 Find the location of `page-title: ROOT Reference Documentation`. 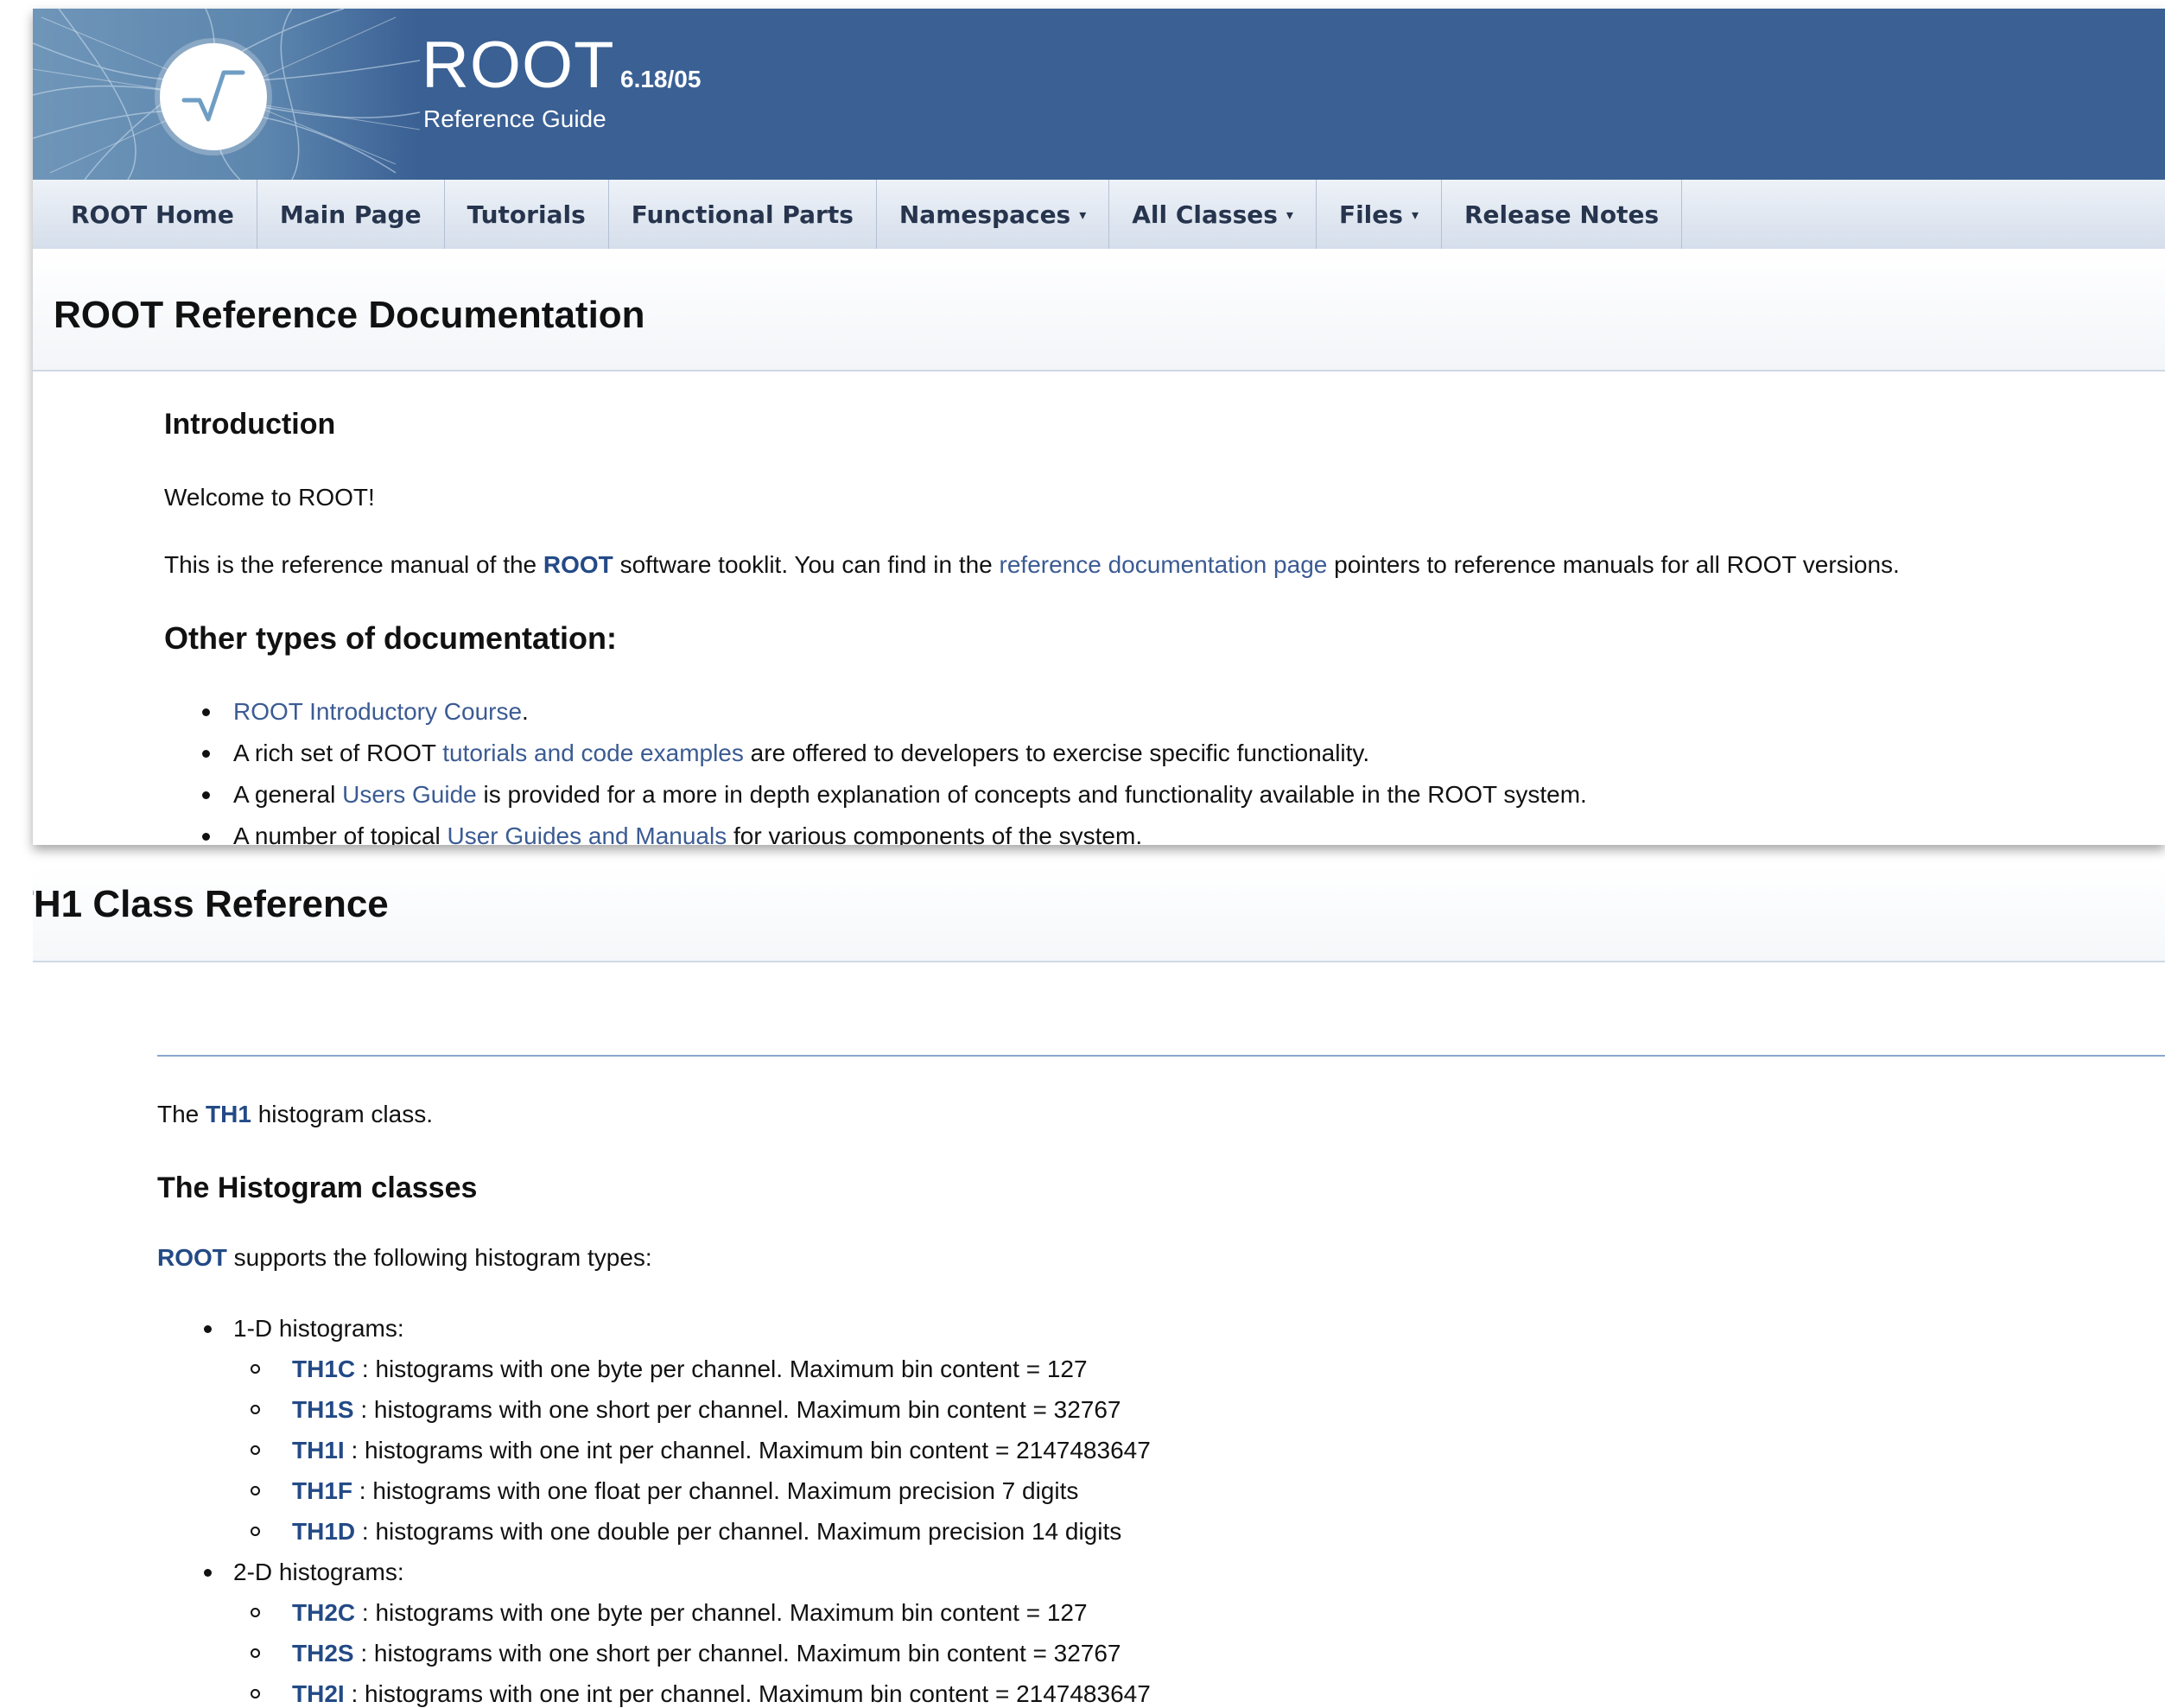

page-title: ROOT Reference Documentation is located at coordinates (350, 315).